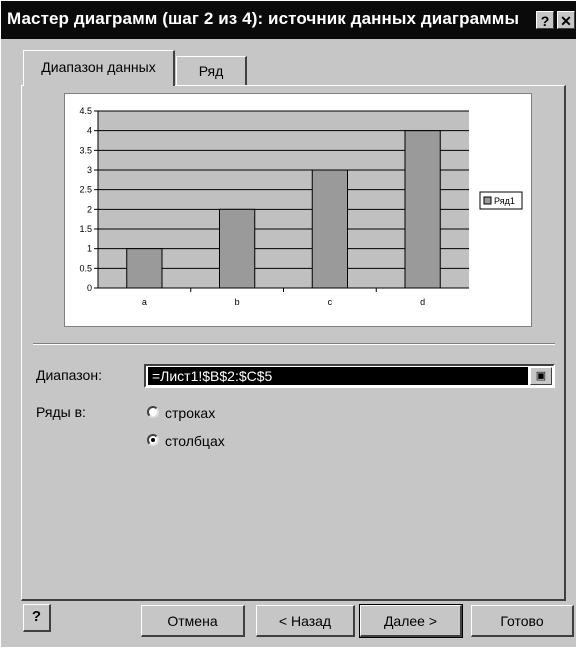  I want to click on legend-label: Ряд1, so click(504, 201).